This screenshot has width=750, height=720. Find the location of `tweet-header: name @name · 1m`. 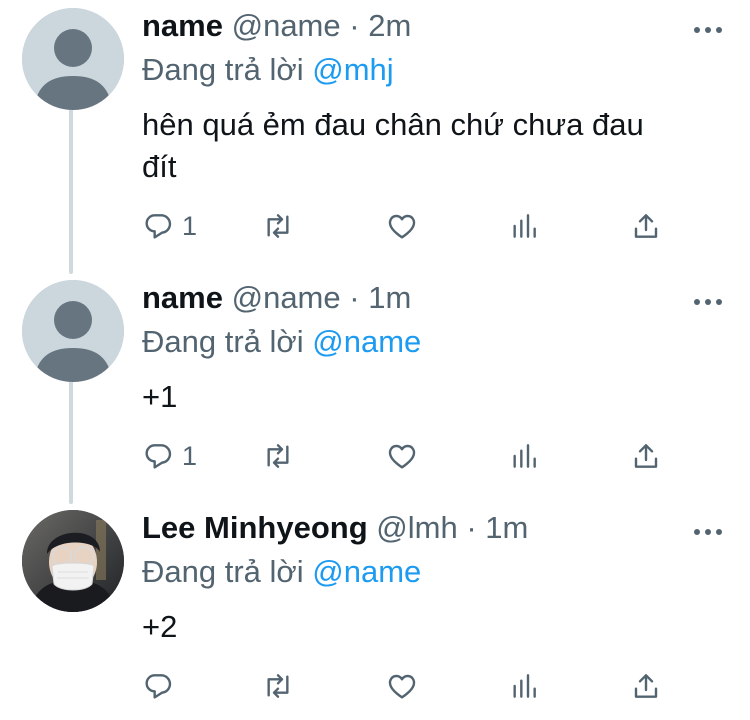

tweet-header: name @name · 1m is located at coordinates (276, 298).